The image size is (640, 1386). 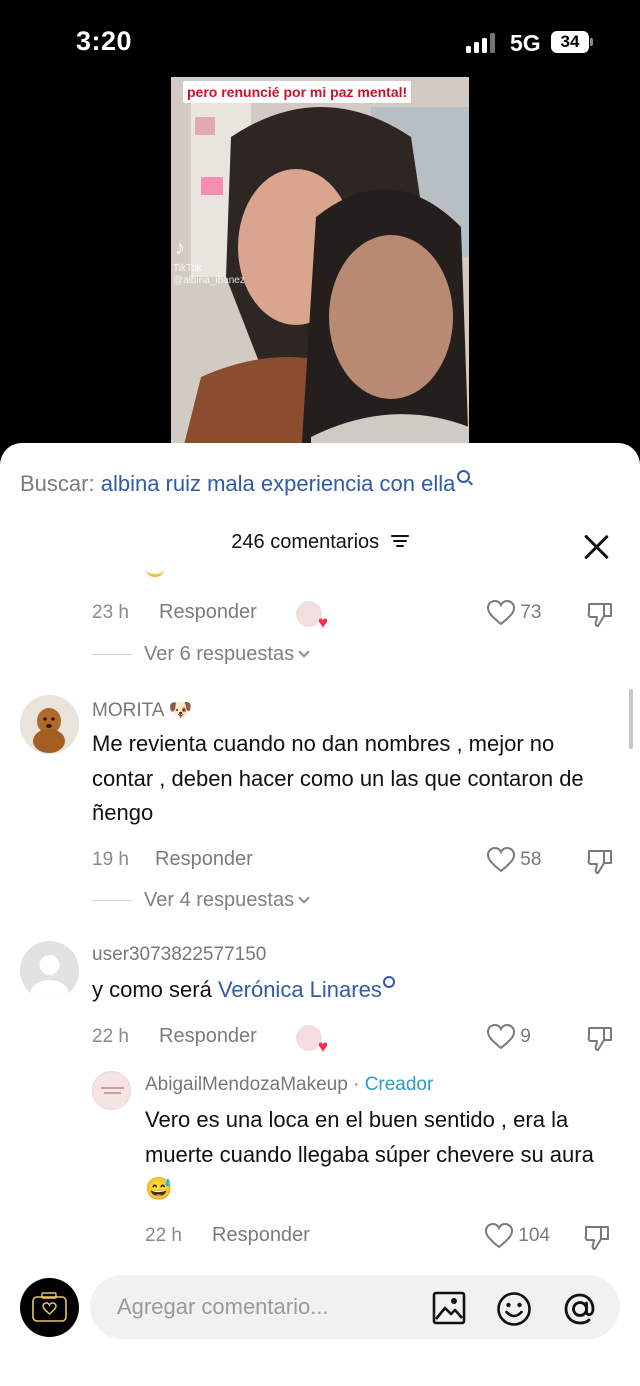 I want to click on battery-icon: 34, so click(x=572, y=42).